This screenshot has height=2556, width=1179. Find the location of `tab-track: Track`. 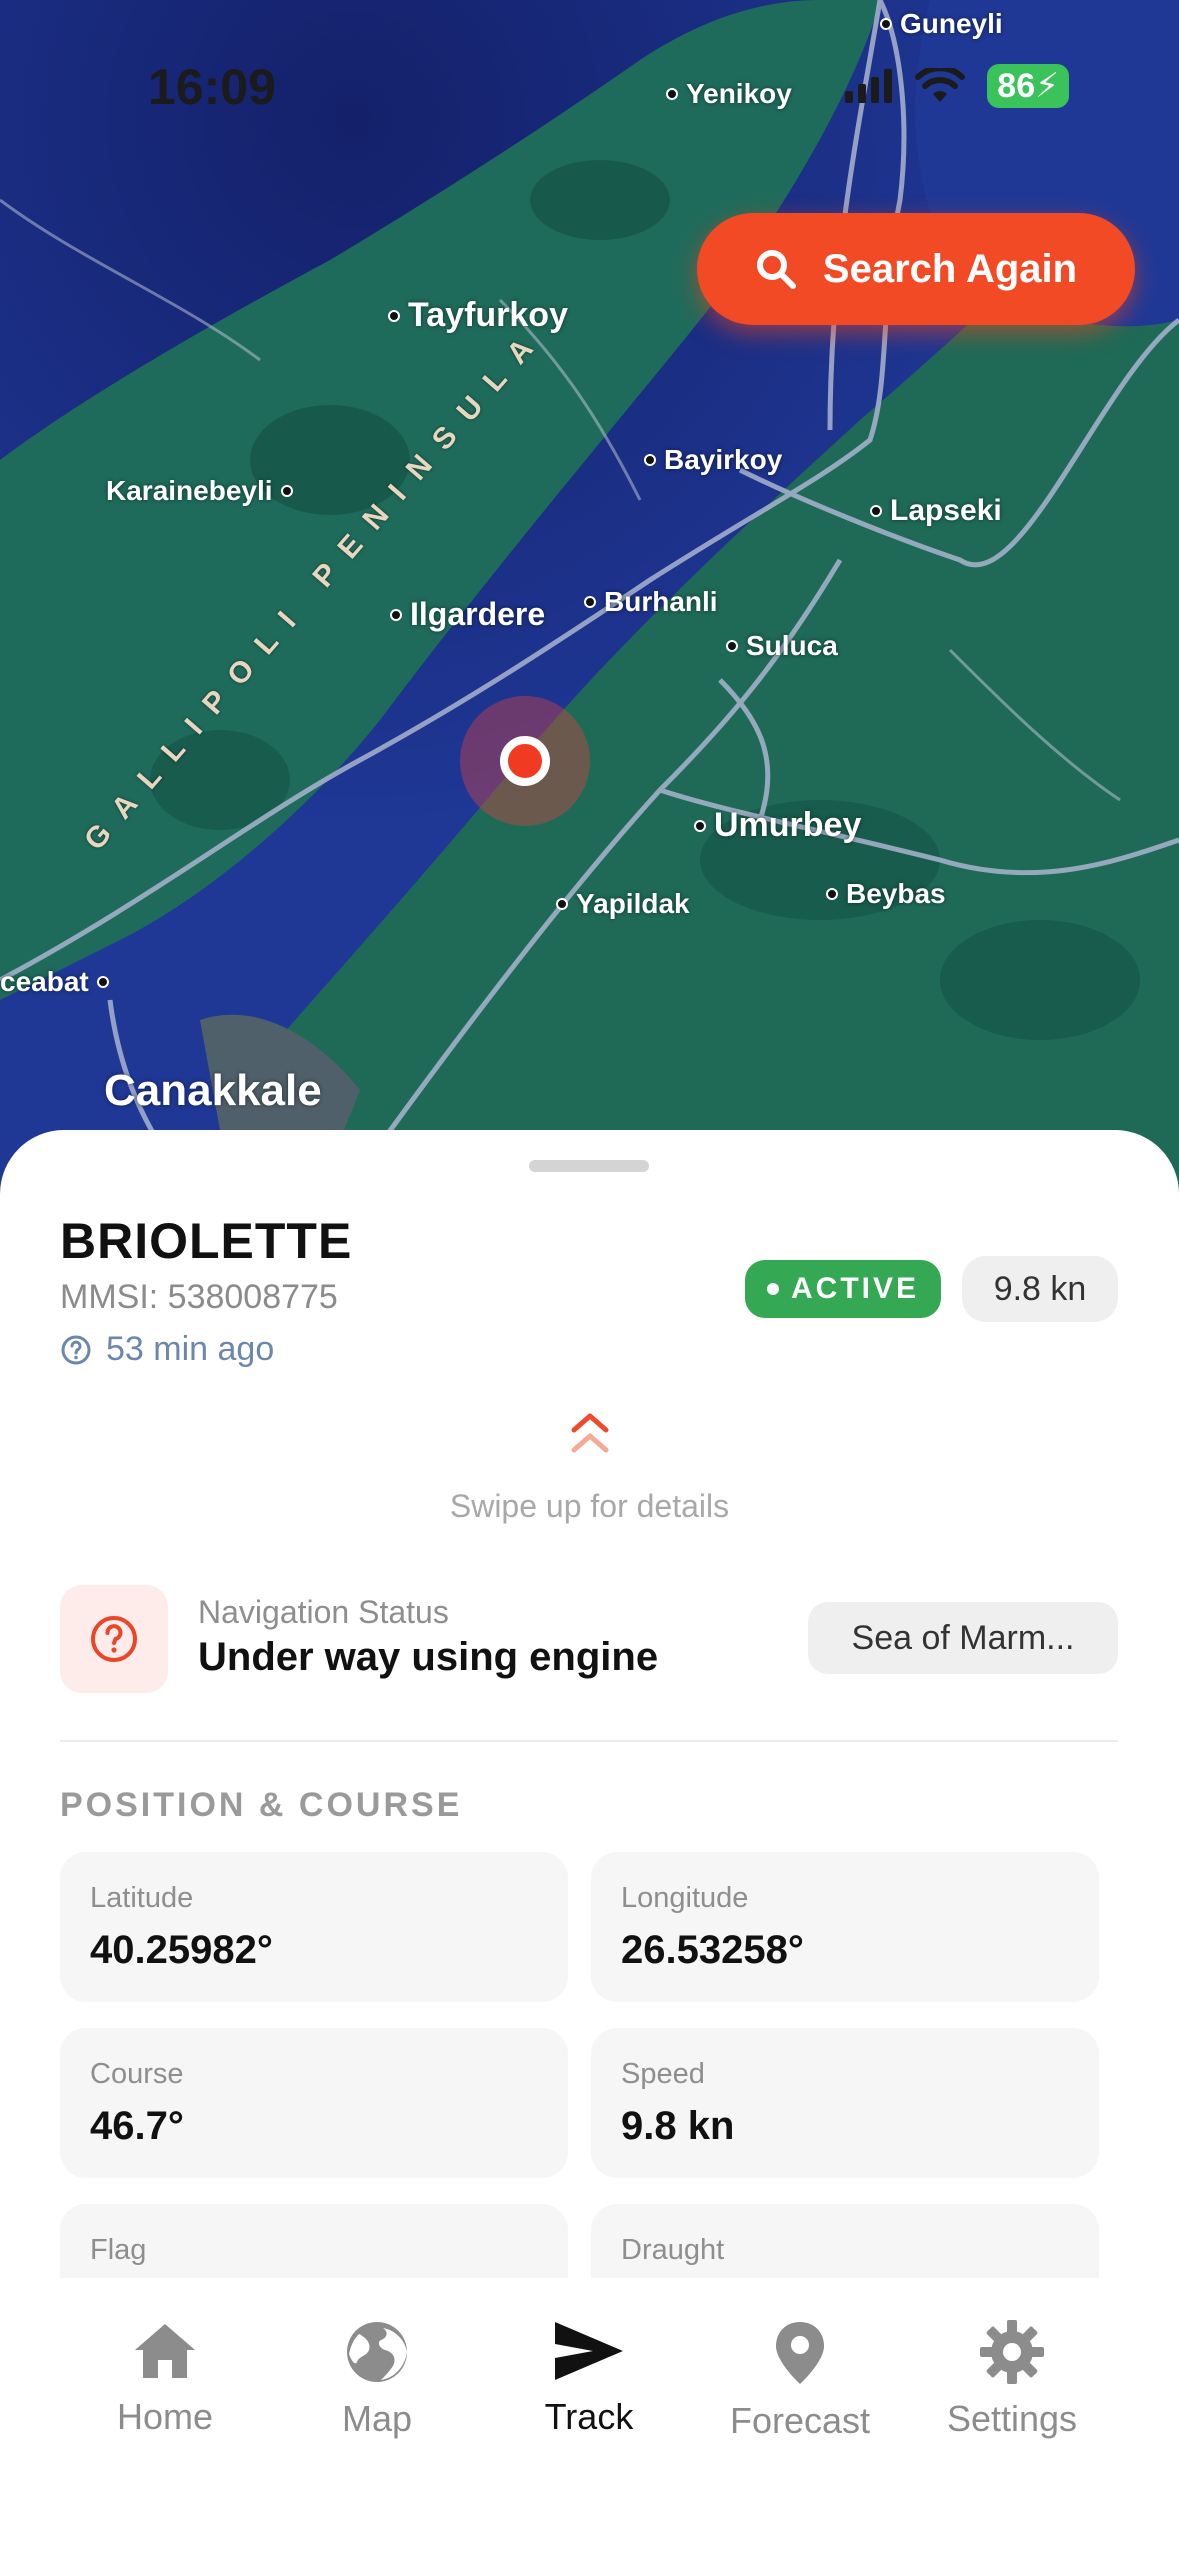

tab-track: Track is located at coordinates (589, 2379).